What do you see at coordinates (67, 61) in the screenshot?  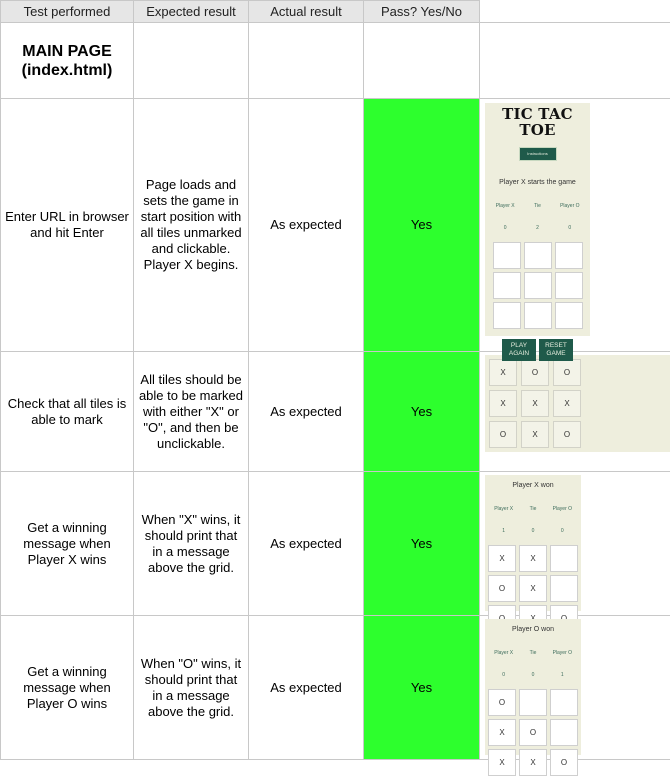 I see `section-title: MAIN PAGE (index.html)` at bounding box center [67, 61].